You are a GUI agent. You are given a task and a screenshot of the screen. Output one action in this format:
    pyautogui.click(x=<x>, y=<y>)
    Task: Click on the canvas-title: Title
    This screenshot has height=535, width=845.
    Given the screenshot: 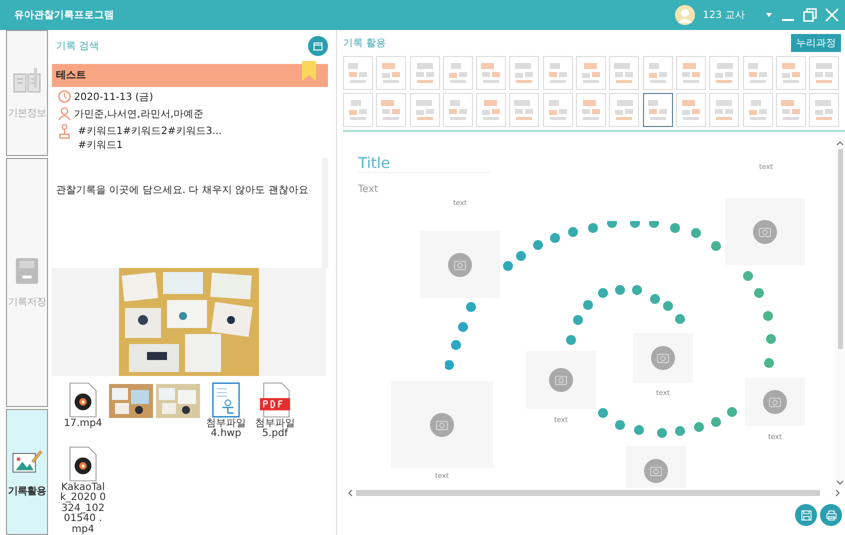 What is the action you would take?
    pyautogui.click(x=424, y=163)
    